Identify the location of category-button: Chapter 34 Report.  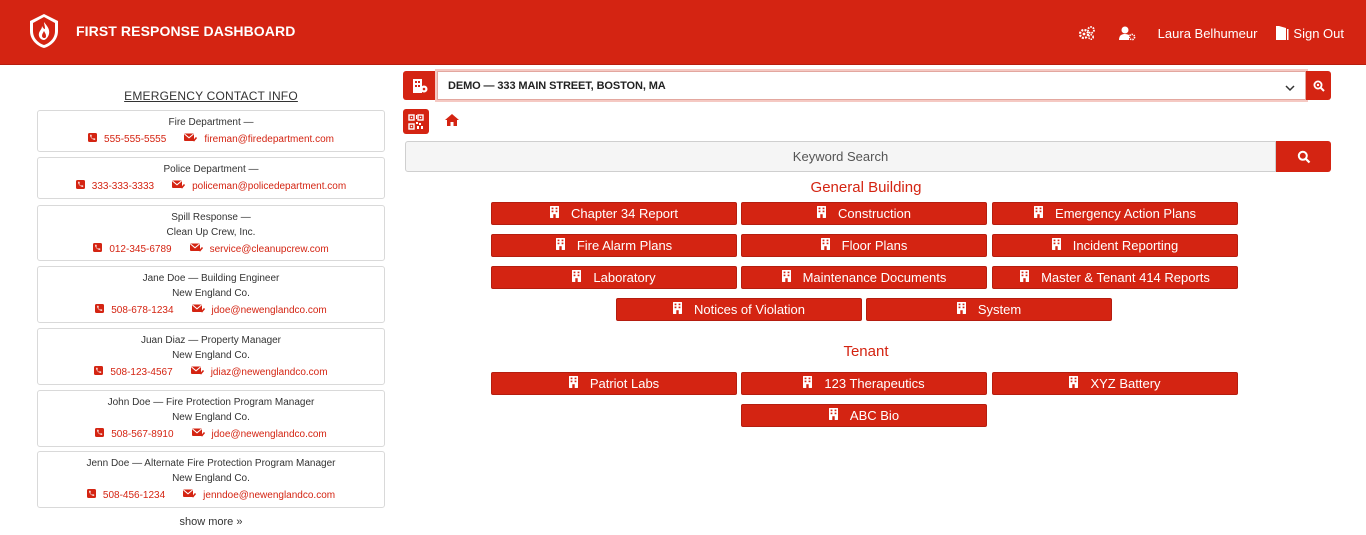
(614, 213).